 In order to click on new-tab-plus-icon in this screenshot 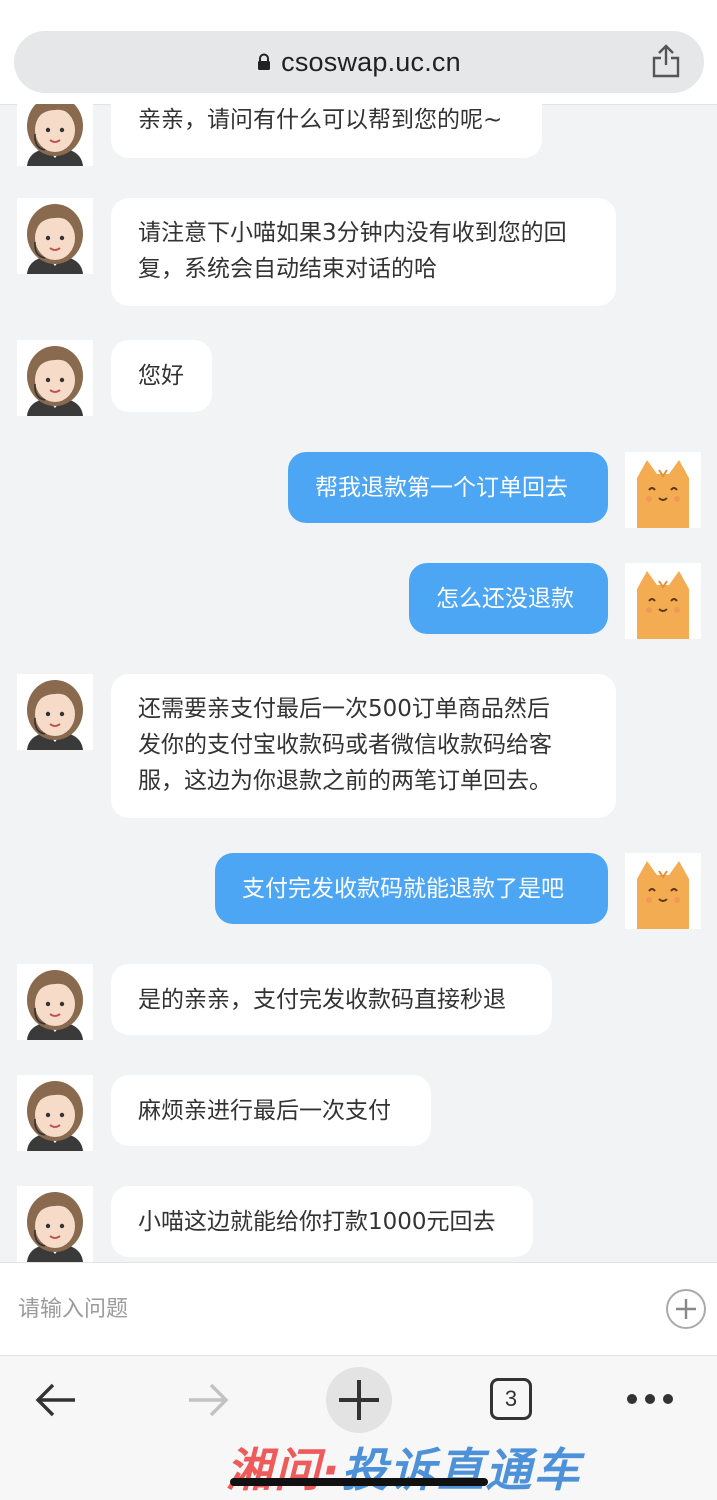, I will do `click(359, 1400)`.